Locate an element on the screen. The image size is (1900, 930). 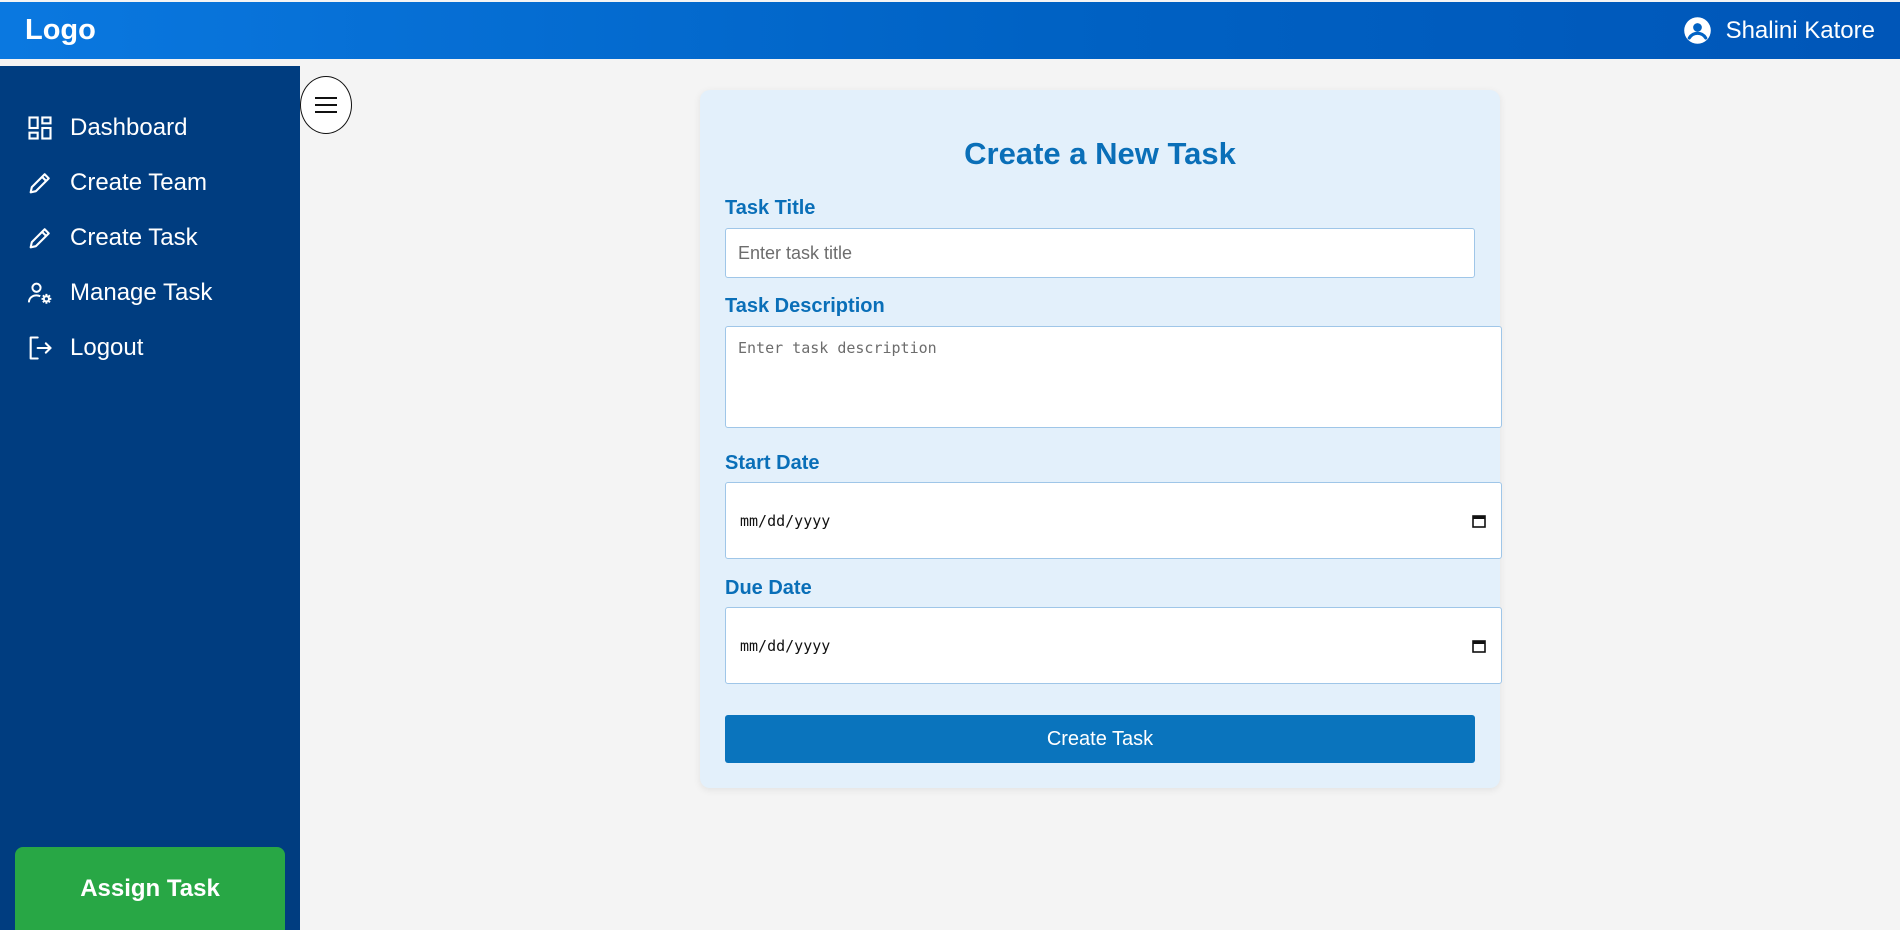
task-title-label: Task Title is located at coordinates (770, 208).